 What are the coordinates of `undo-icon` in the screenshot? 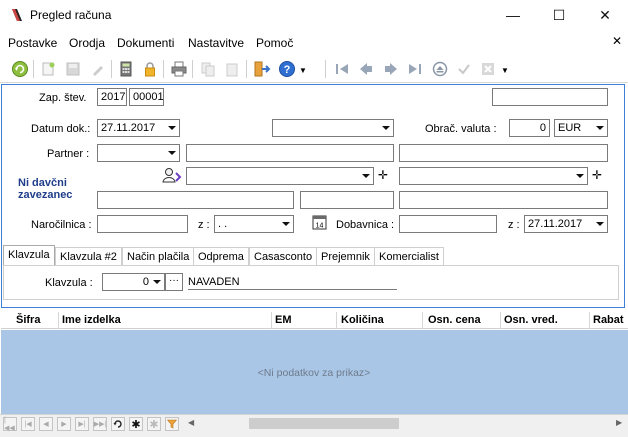 It's located at (118, 424).